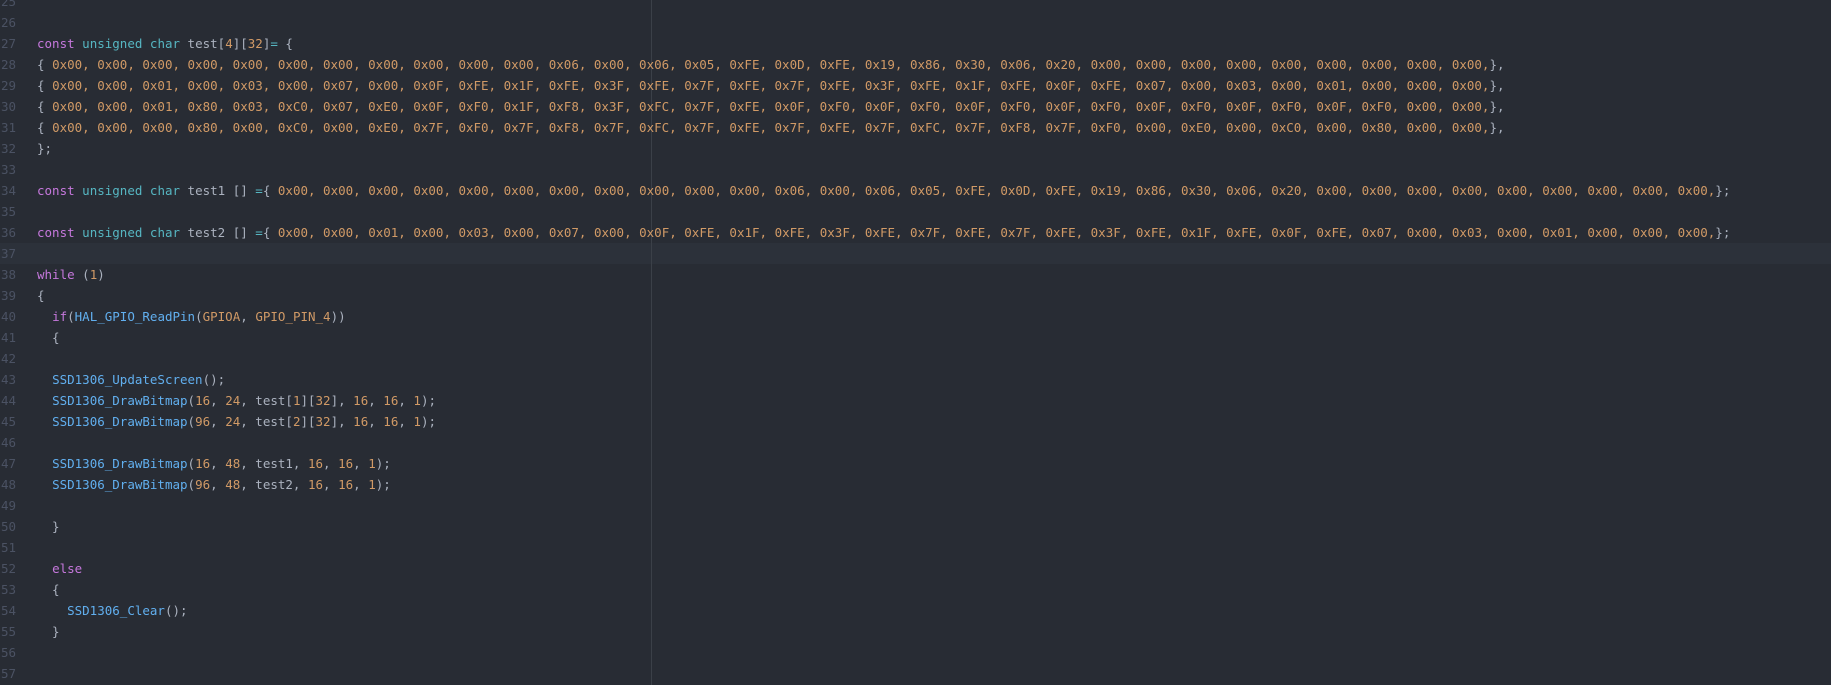  Describe the element at coordinates (8, 484) in the screenshot. I see `line-number: 48` at that location.